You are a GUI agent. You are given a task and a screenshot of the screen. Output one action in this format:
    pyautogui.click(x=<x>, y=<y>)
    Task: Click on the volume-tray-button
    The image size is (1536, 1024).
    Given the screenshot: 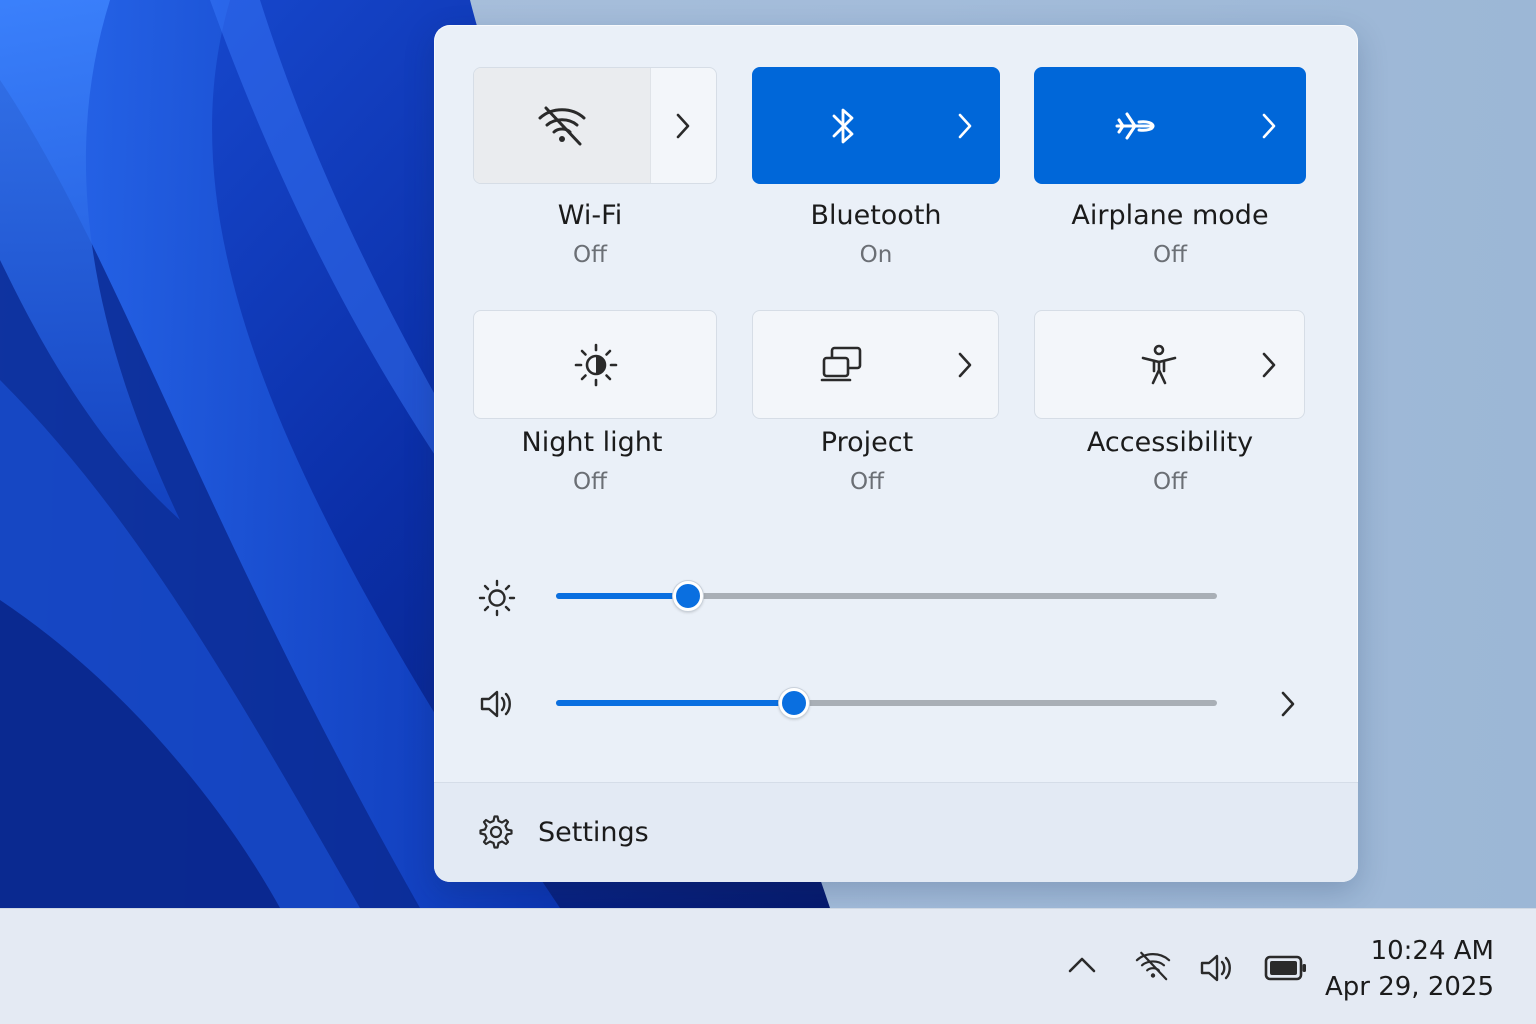 What is the action you would take?
    pyautogui.click(x=1217, y=970)
    